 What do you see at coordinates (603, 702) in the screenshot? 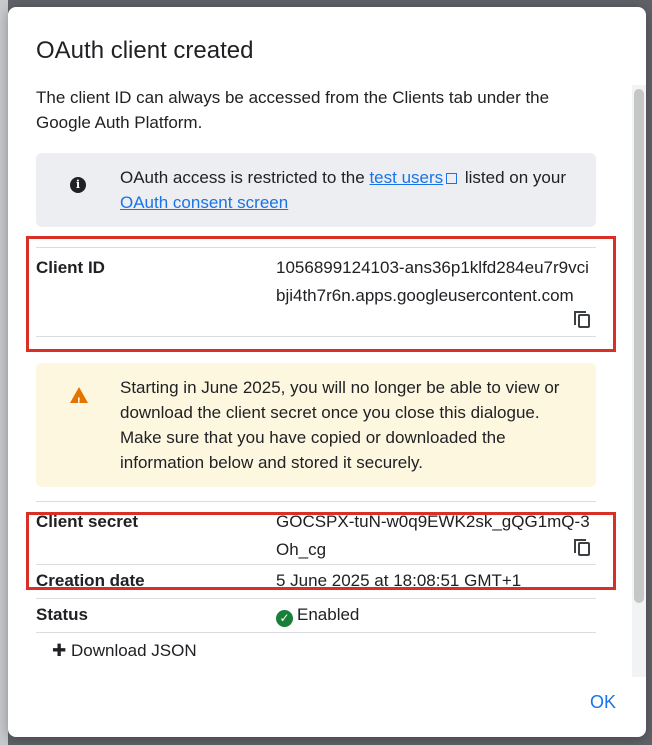
I see `ok-button: OK` at bounding box center [603, 702].